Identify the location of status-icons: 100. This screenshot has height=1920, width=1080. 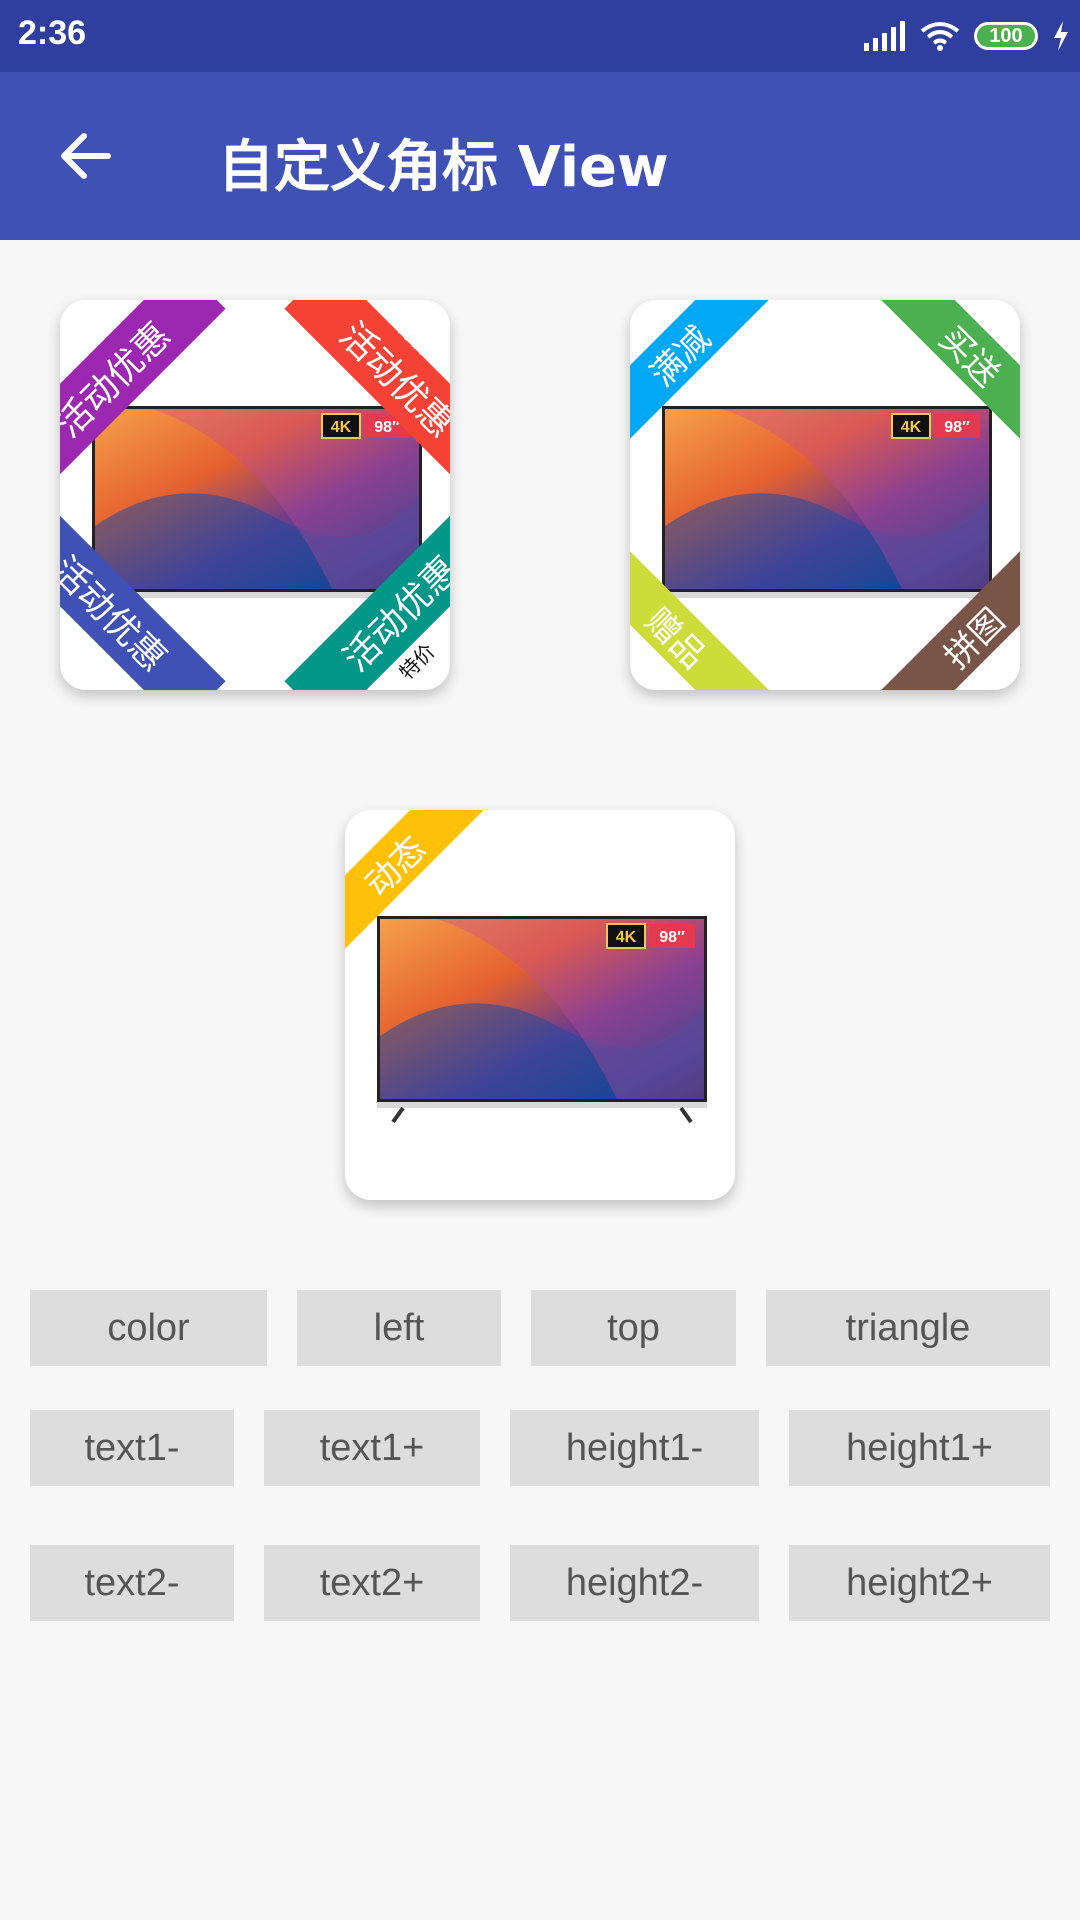
(966, 36).